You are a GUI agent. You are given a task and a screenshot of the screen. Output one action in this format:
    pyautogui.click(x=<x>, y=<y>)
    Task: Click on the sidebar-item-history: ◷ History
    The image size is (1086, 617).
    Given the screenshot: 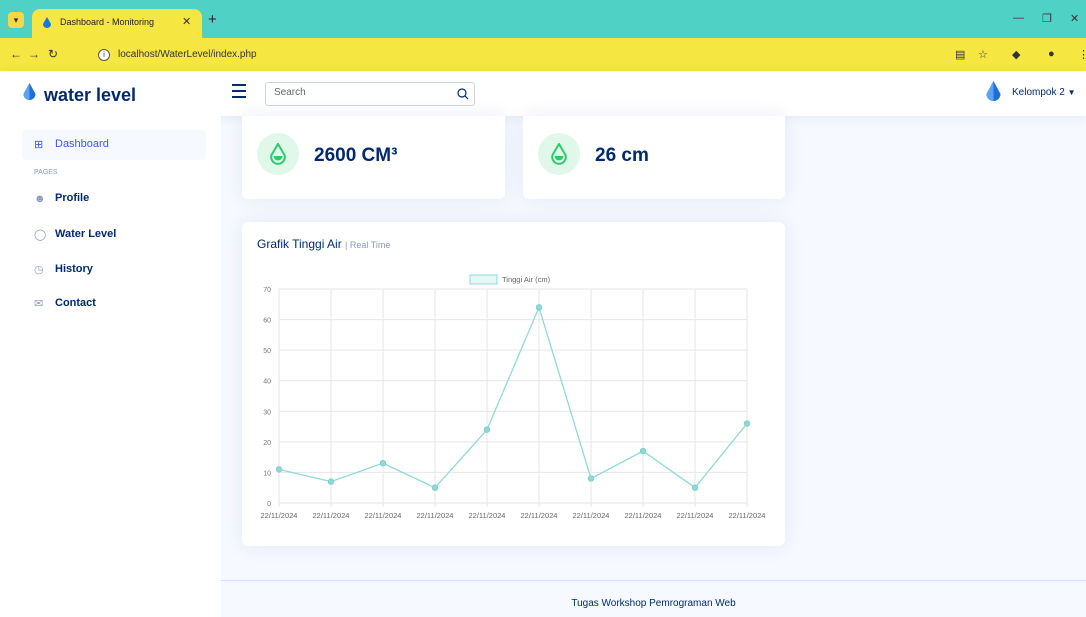 What is the action you would take?
    pyautogui.click(x=114, y=270)
    